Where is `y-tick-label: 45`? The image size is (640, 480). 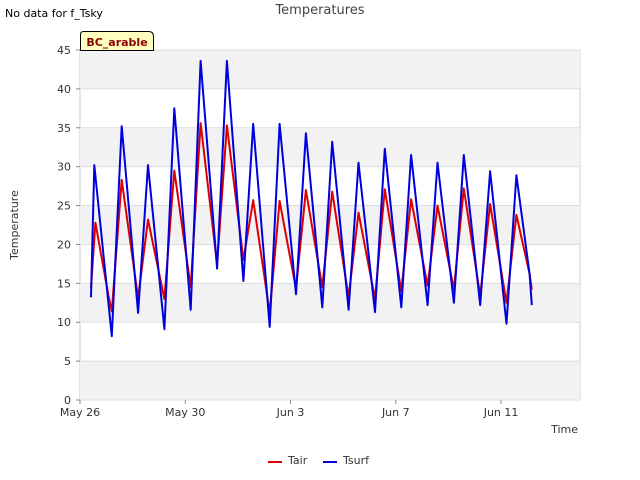 y-tick-label: 45 is located at coordinates (64, 50).